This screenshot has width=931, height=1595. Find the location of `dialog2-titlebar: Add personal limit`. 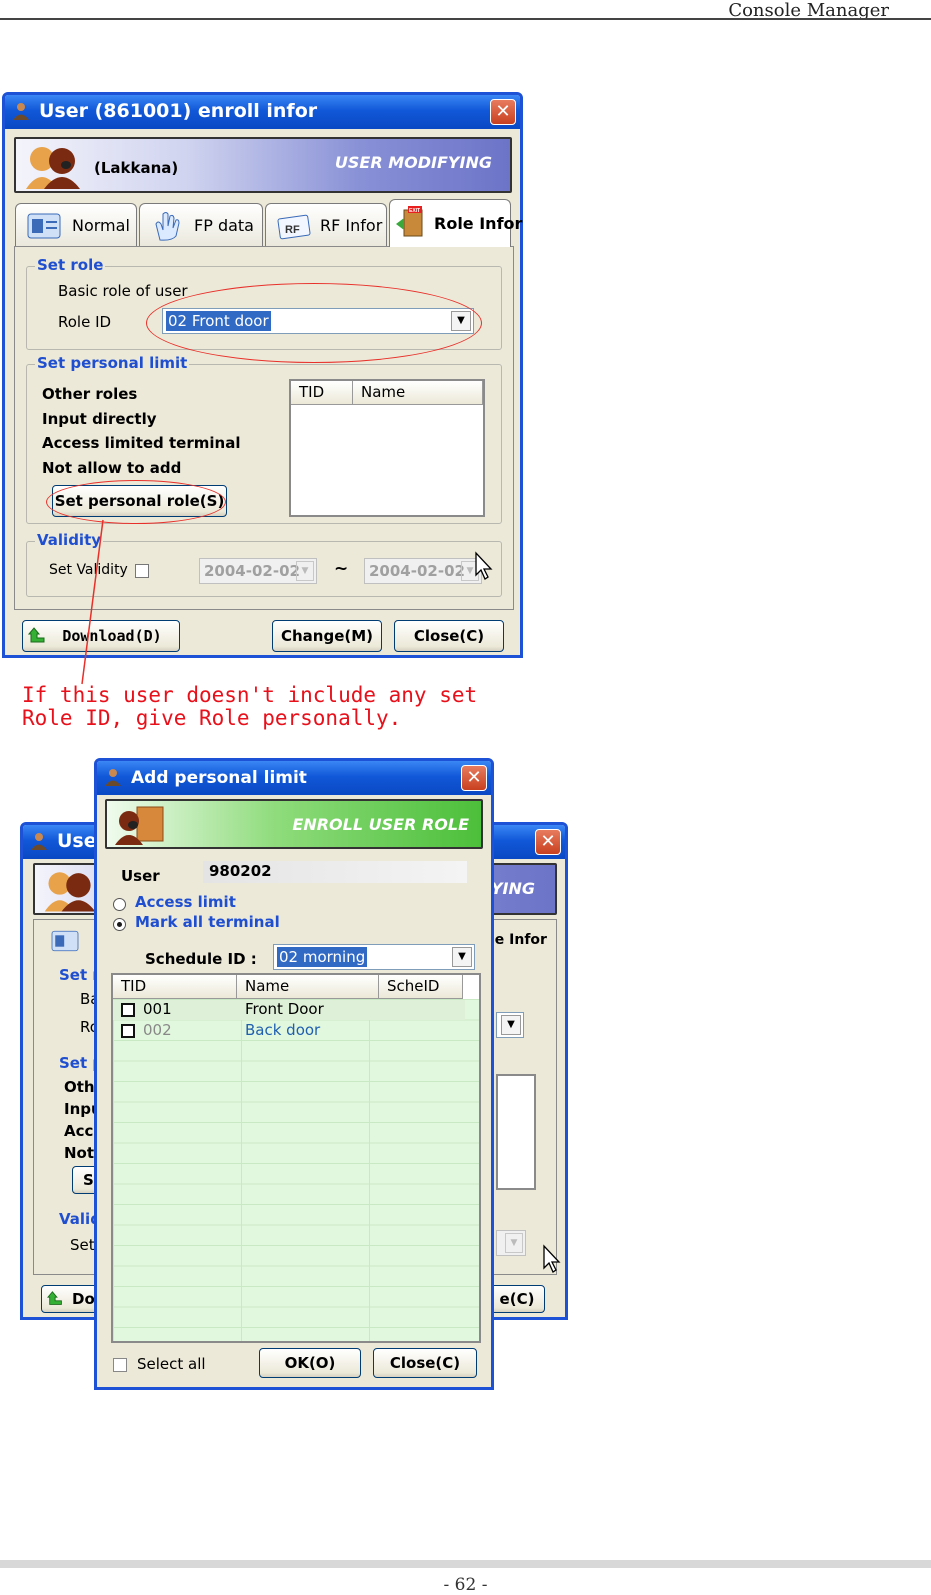

dialog2-titlebar: Add personal limit is located at coordinates (294, 778).